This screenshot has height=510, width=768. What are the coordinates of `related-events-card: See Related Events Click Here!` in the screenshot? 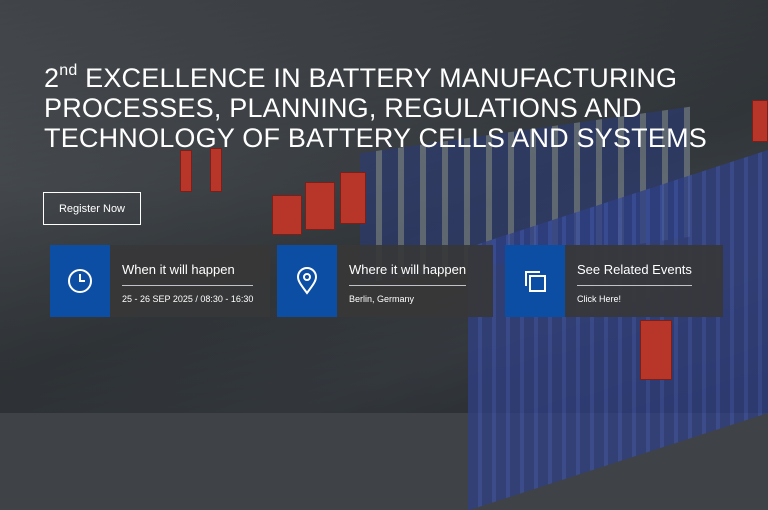 It's located at (614, 281).